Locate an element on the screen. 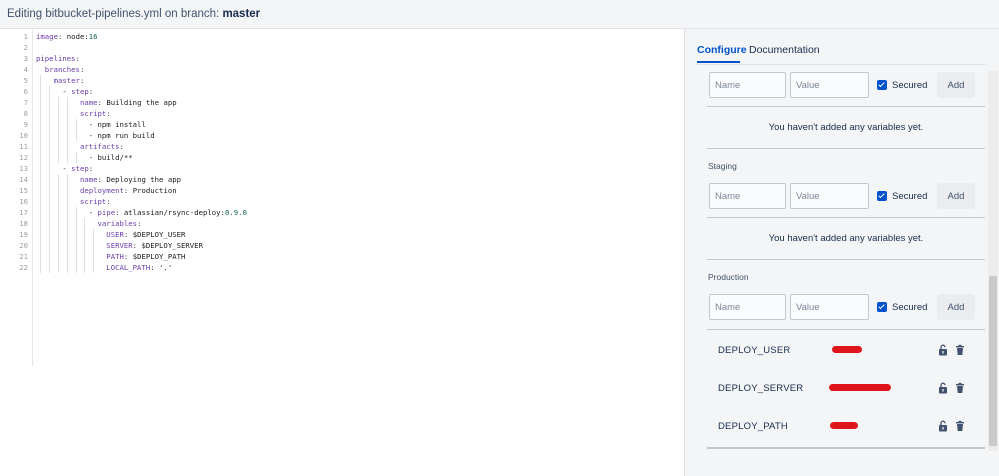 This screenshot has height=476, width=999. staging-secured-checkbox: Secured is located at coordinates (902, 196).